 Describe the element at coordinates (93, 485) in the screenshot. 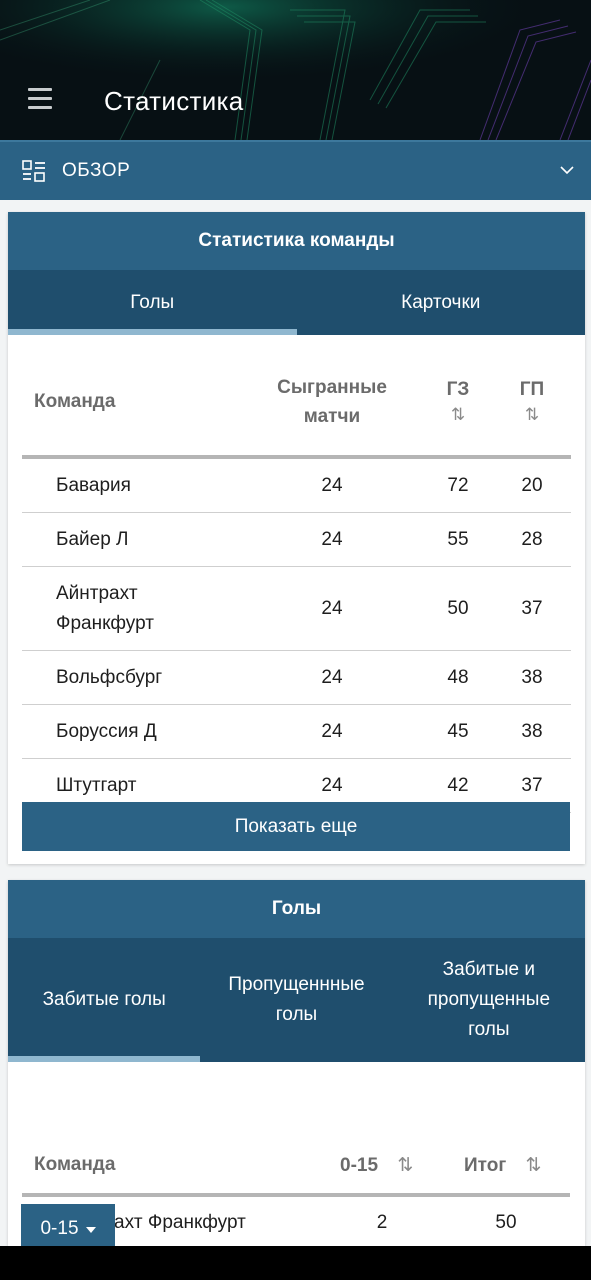

I see `team-name: Бавария` at that location.